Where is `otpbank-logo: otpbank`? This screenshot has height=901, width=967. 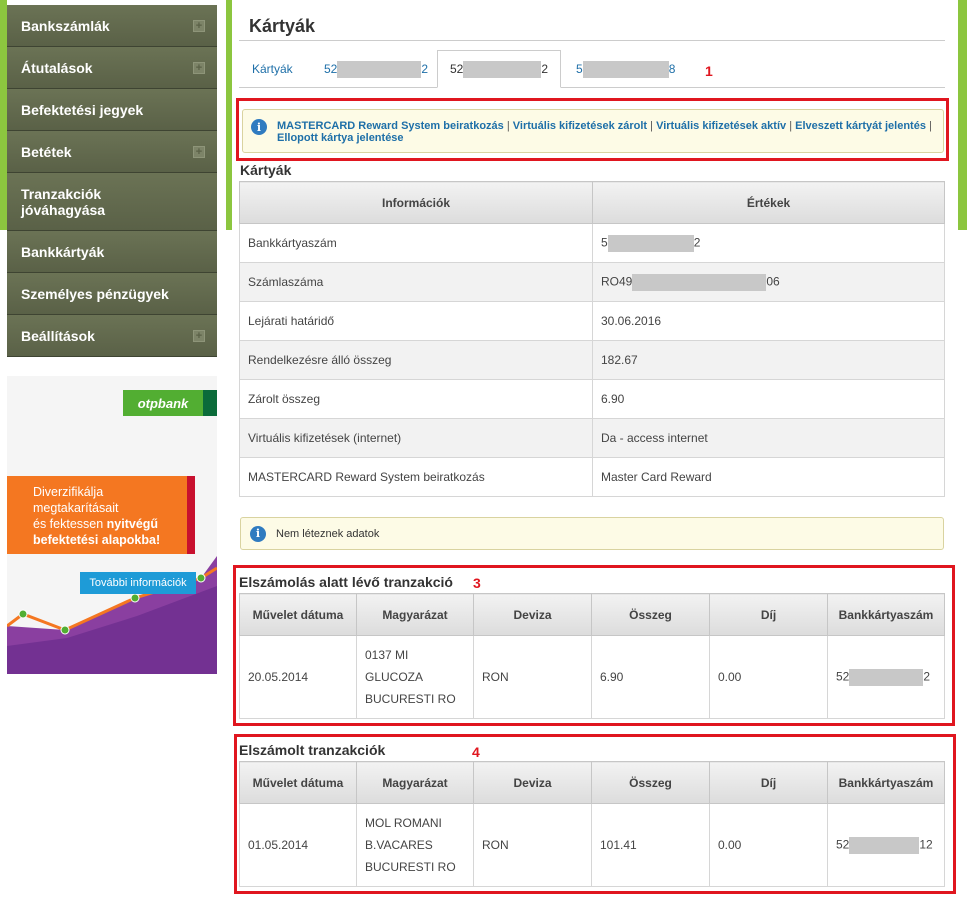 otpbank-logo: otpbank is located at coordinates (163, 403).